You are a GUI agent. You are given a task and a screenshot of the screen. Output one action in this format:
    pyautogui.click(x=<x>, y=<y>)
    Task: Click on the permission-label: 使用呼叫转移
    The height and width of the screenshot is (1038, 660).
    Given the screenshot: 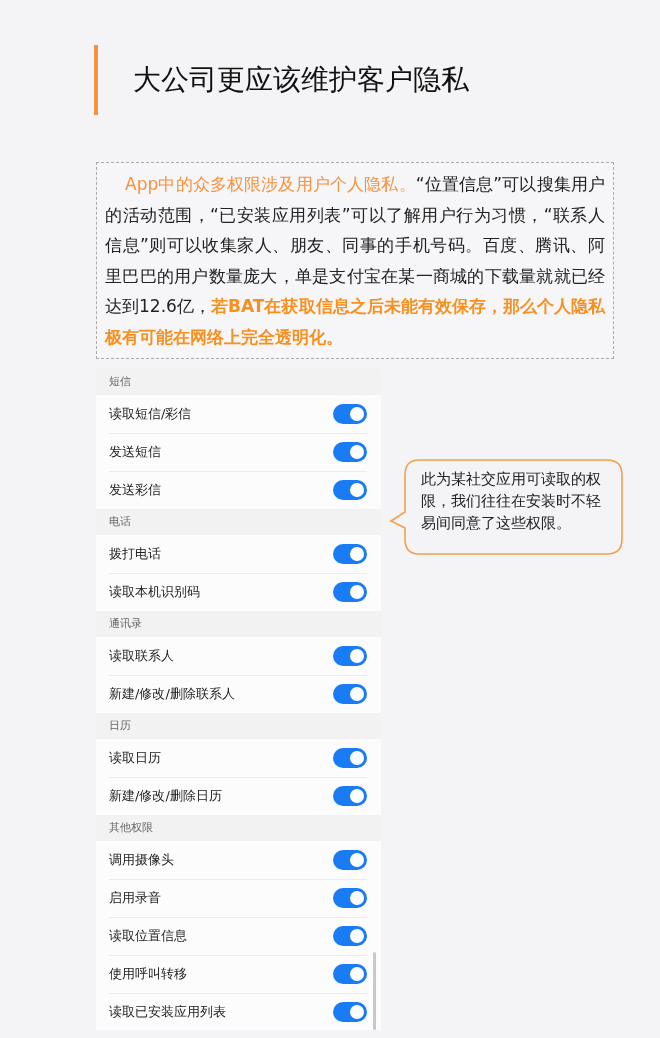 What is the action you would take?
    pyautogui.click(x=148, y=974)
    